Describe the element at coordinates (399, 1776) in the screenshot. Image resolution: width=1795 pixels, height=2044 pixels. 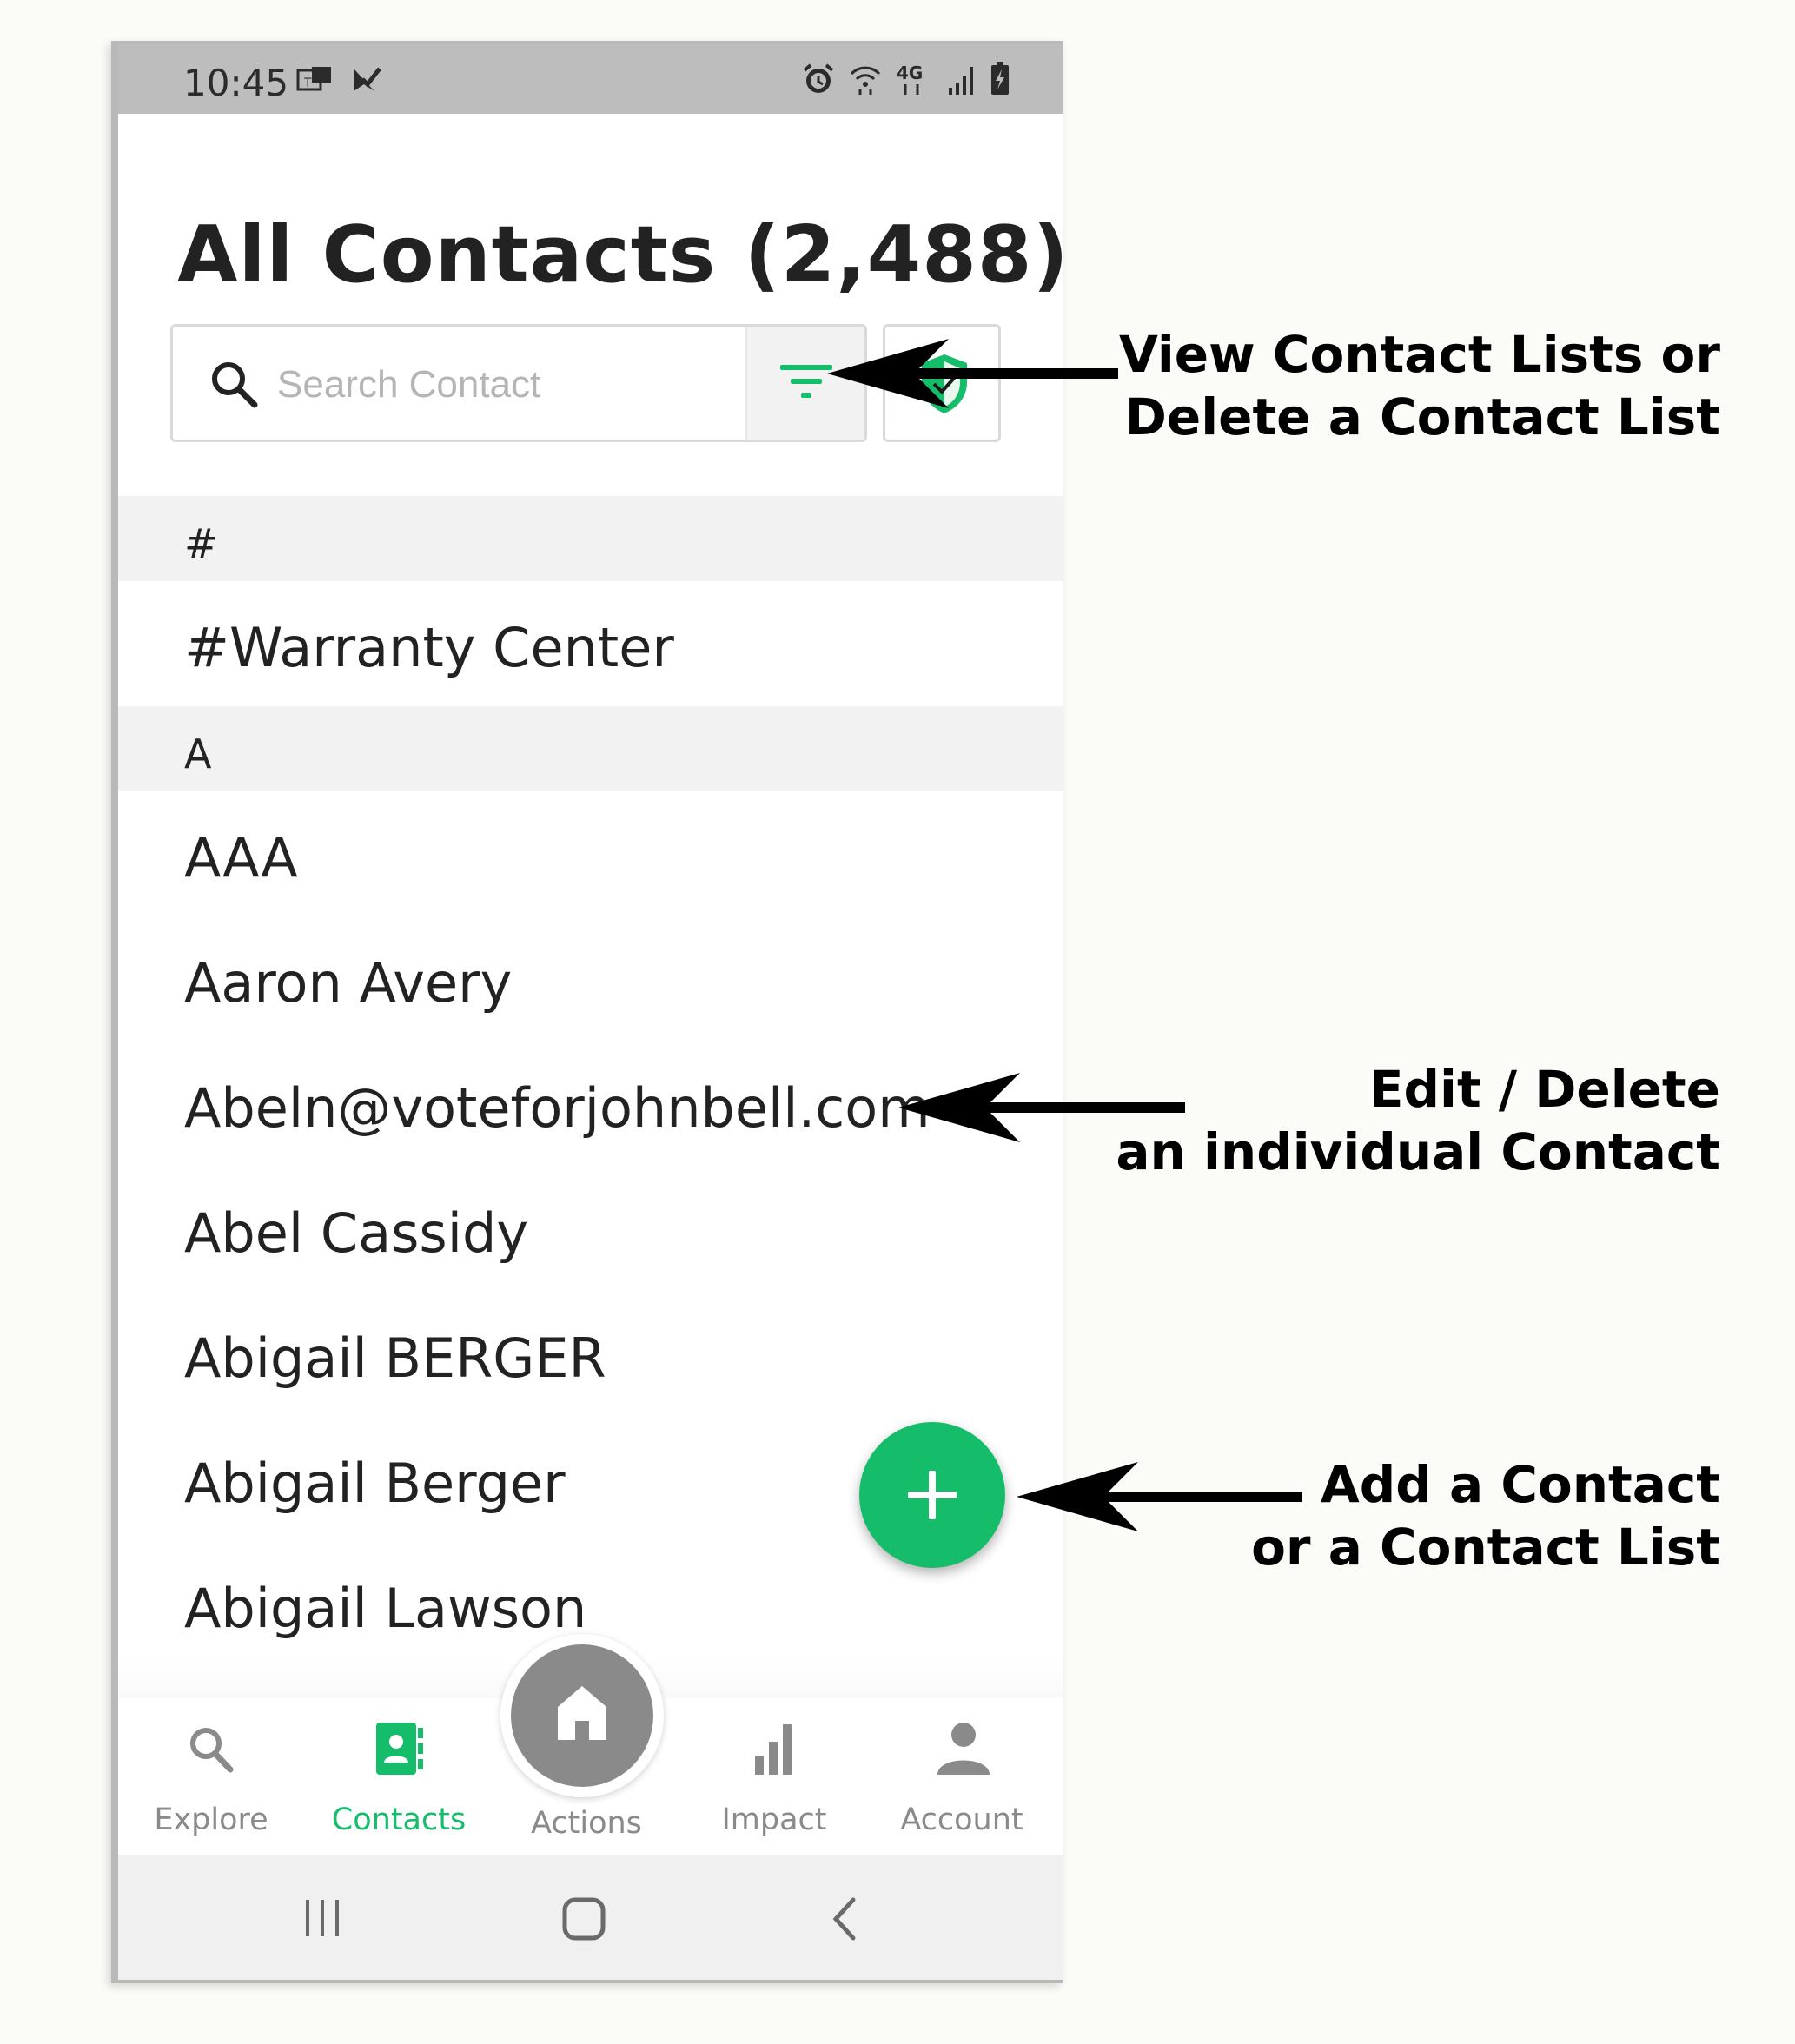
I see `nav-item-contacts: Contacts` at that location.